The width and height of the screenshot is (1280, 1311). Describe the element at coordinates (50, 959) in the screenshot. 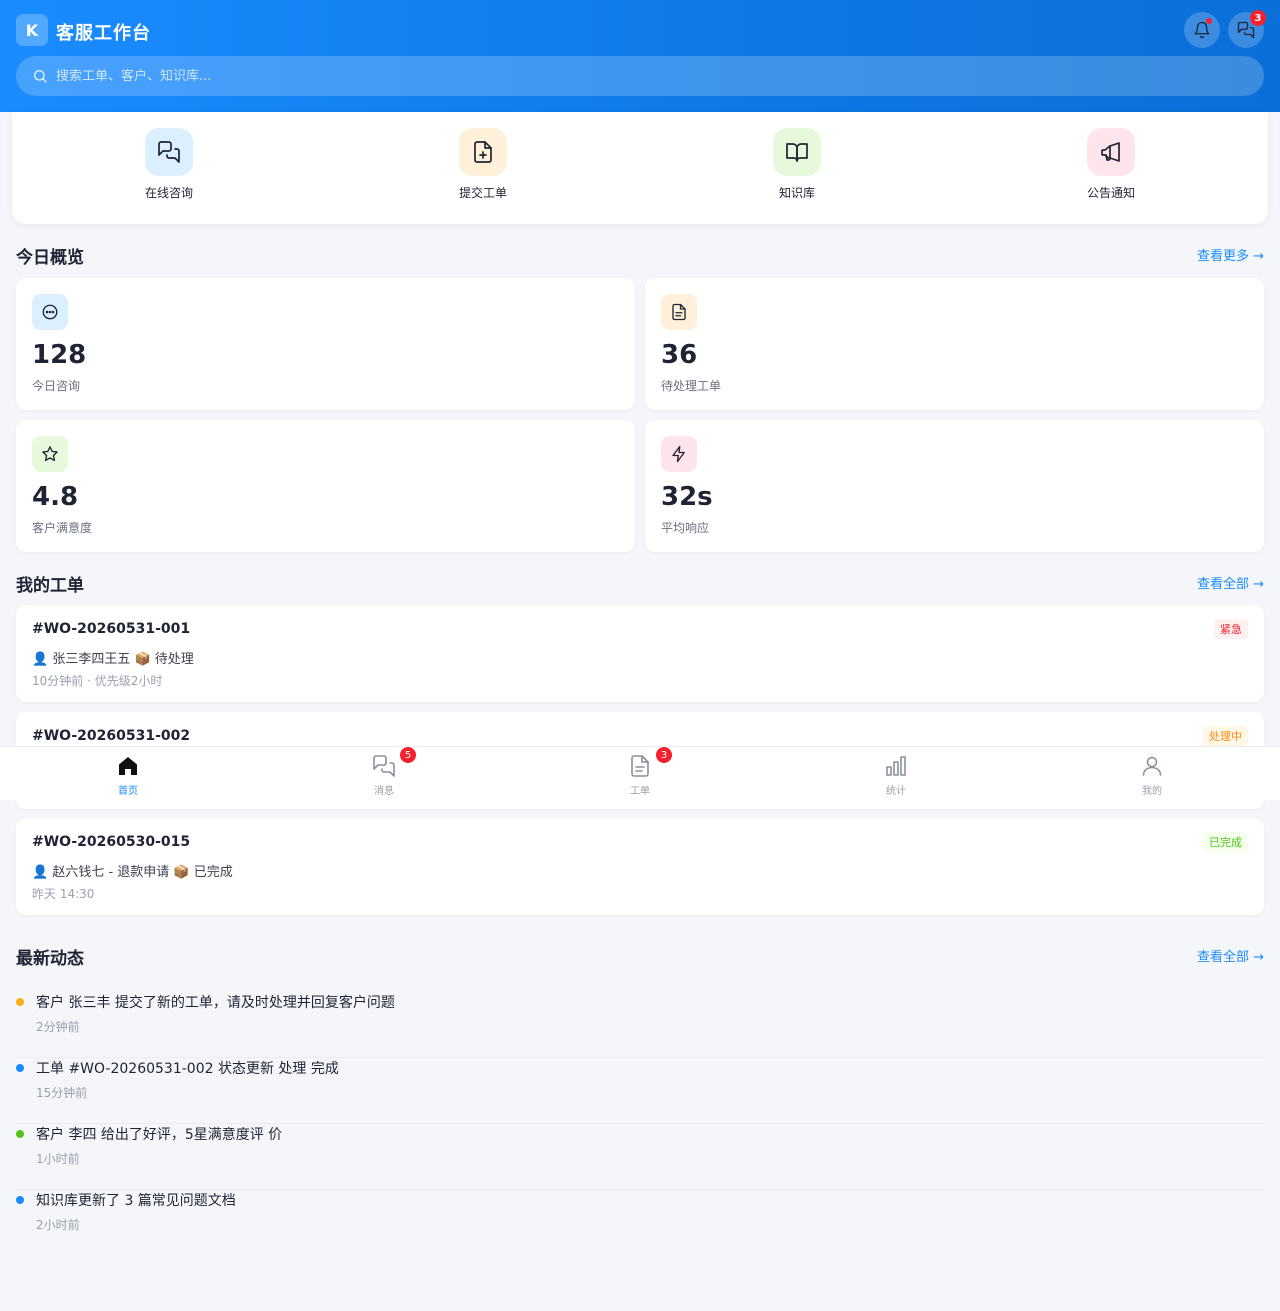

I see `activity-section-title: 最新动态` at that location.